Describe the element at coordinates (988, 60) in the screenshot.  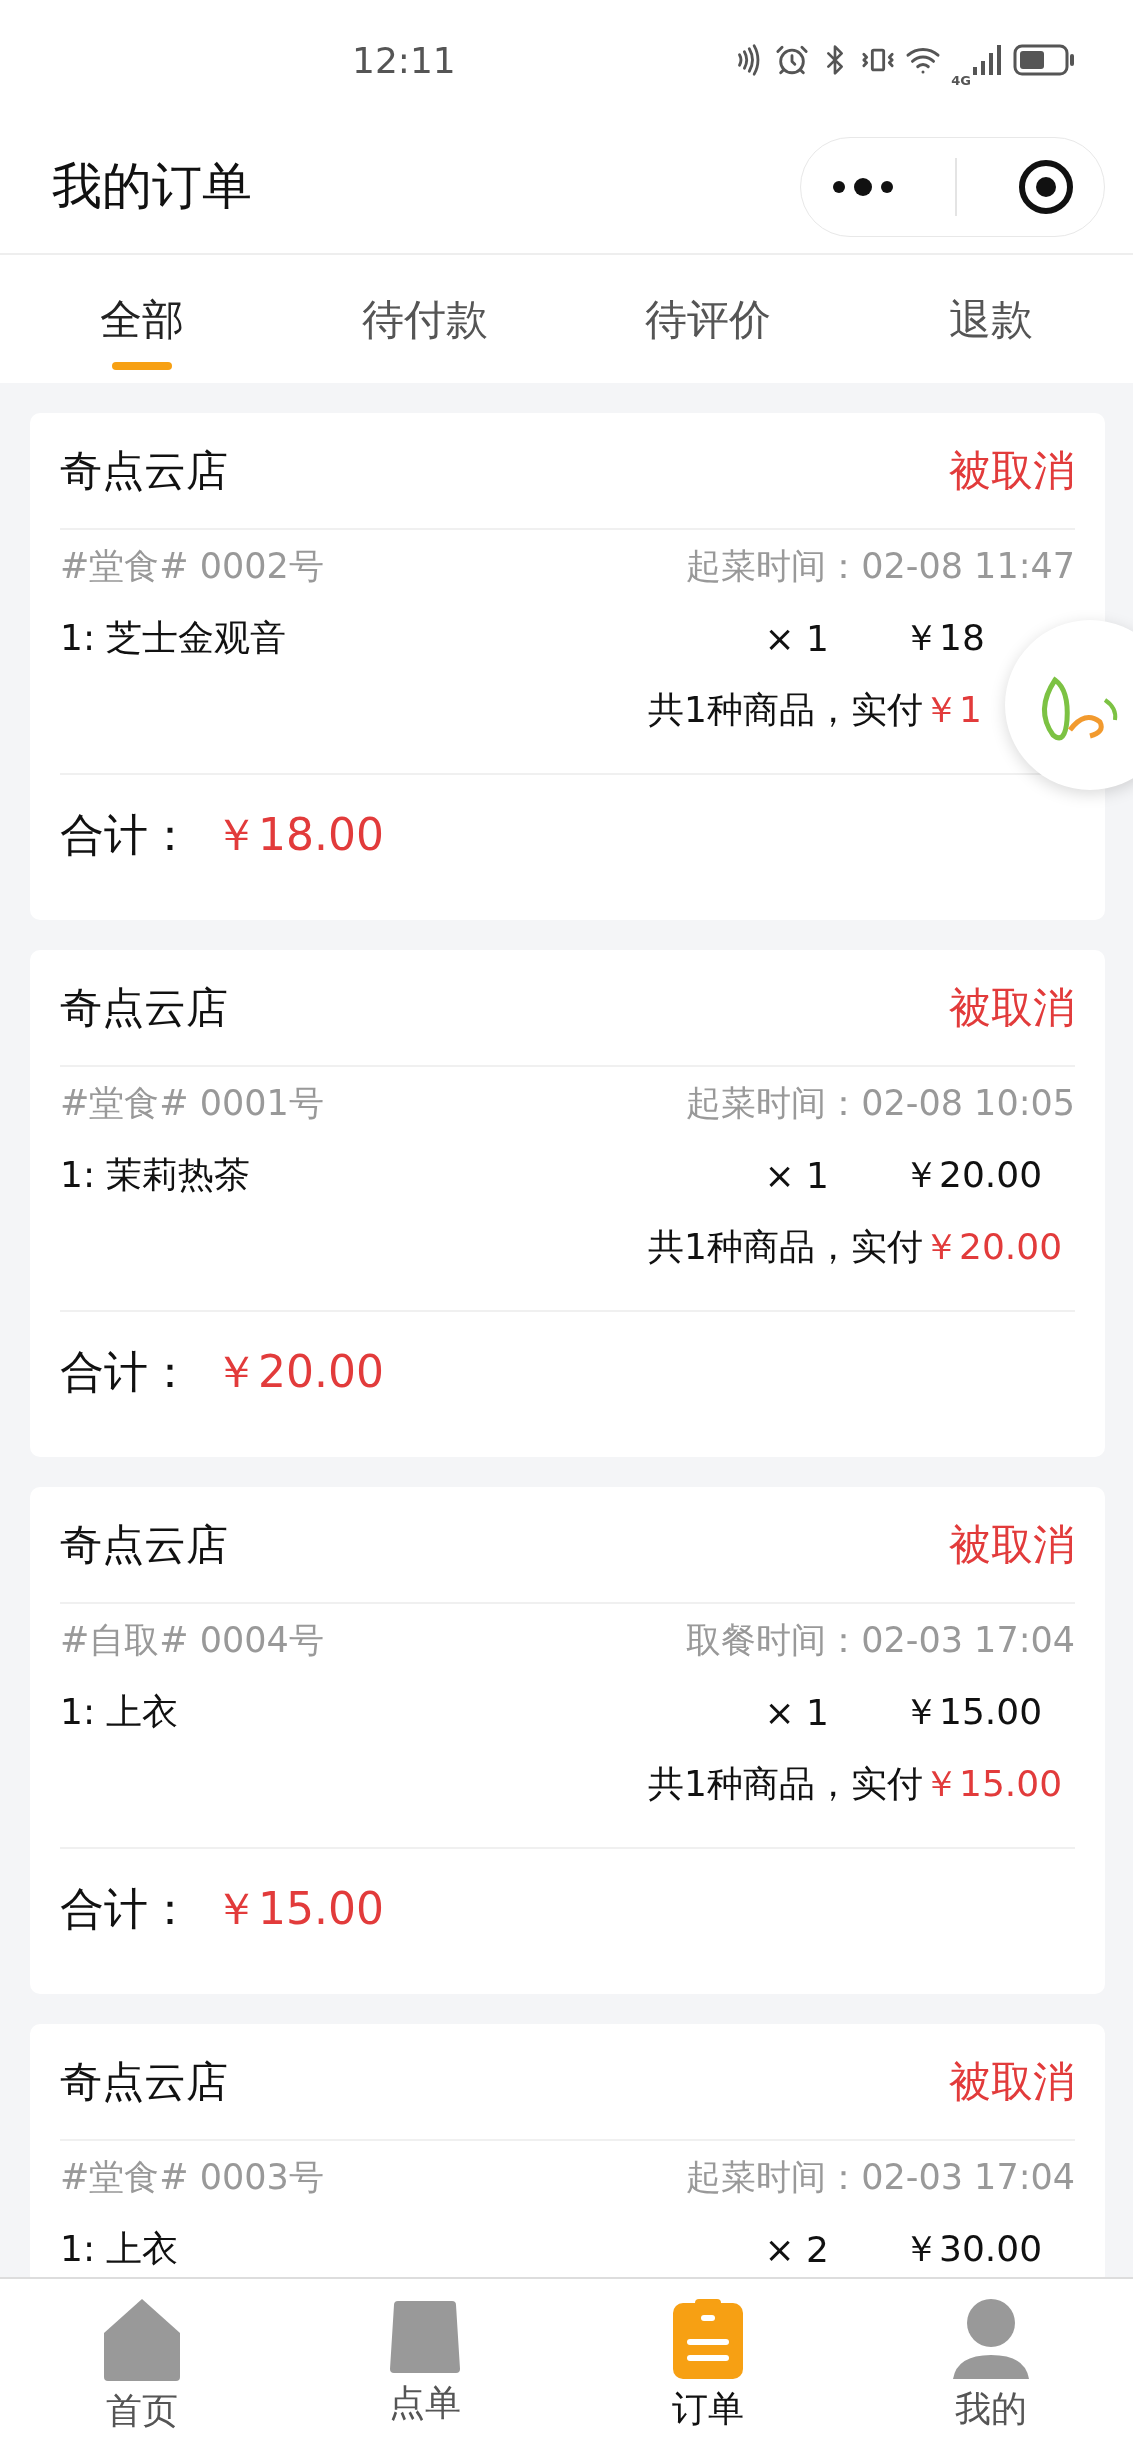
I see `signal-icon` at that location.